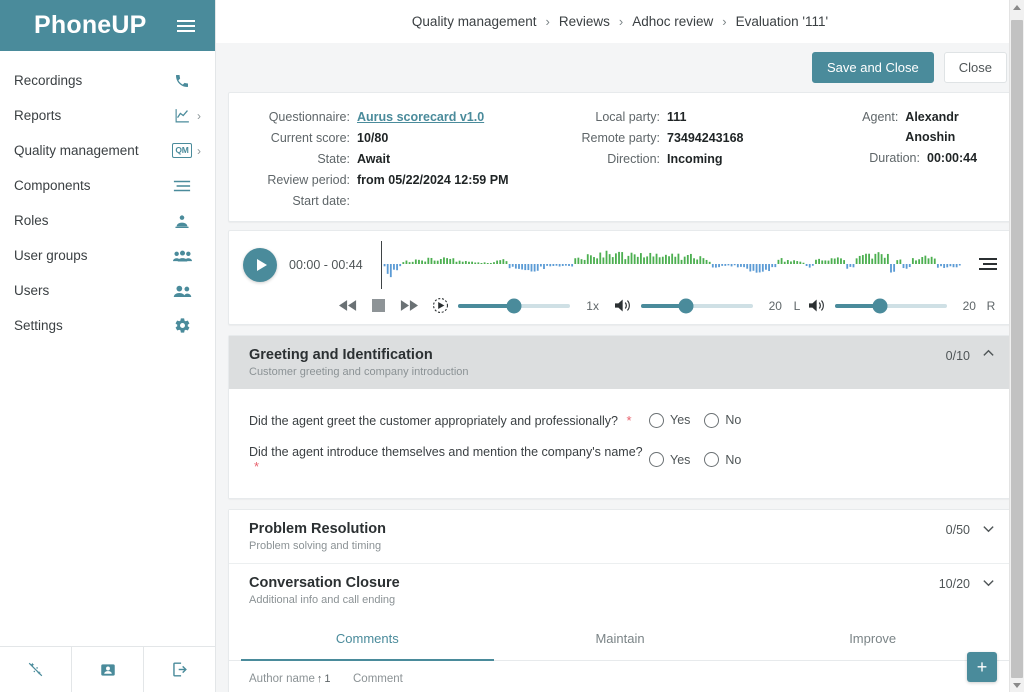  Describe the element at coordinates (52, 185) in the screenshot. I see `sidebar-item-label: Components` at that location.